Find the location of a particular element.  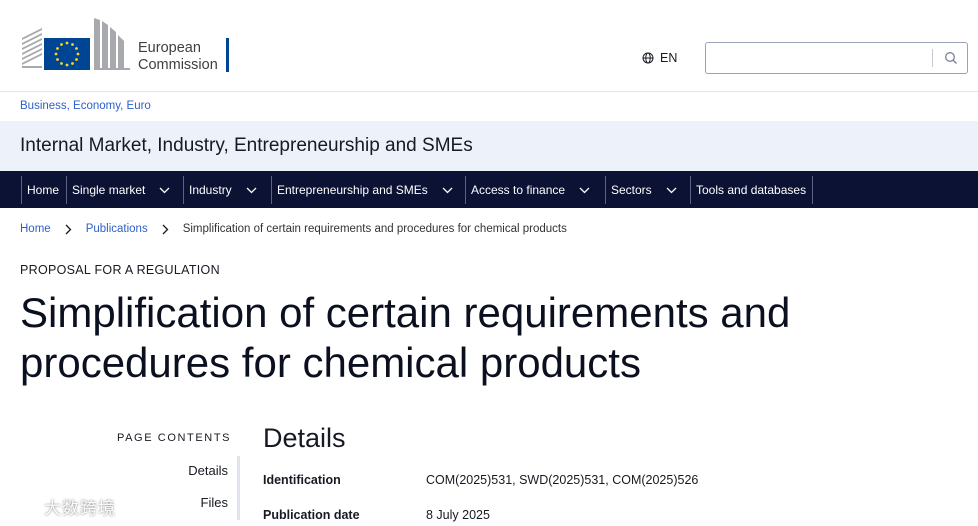

nav-item-single-market: Single market is located at coordinates (118, 190).